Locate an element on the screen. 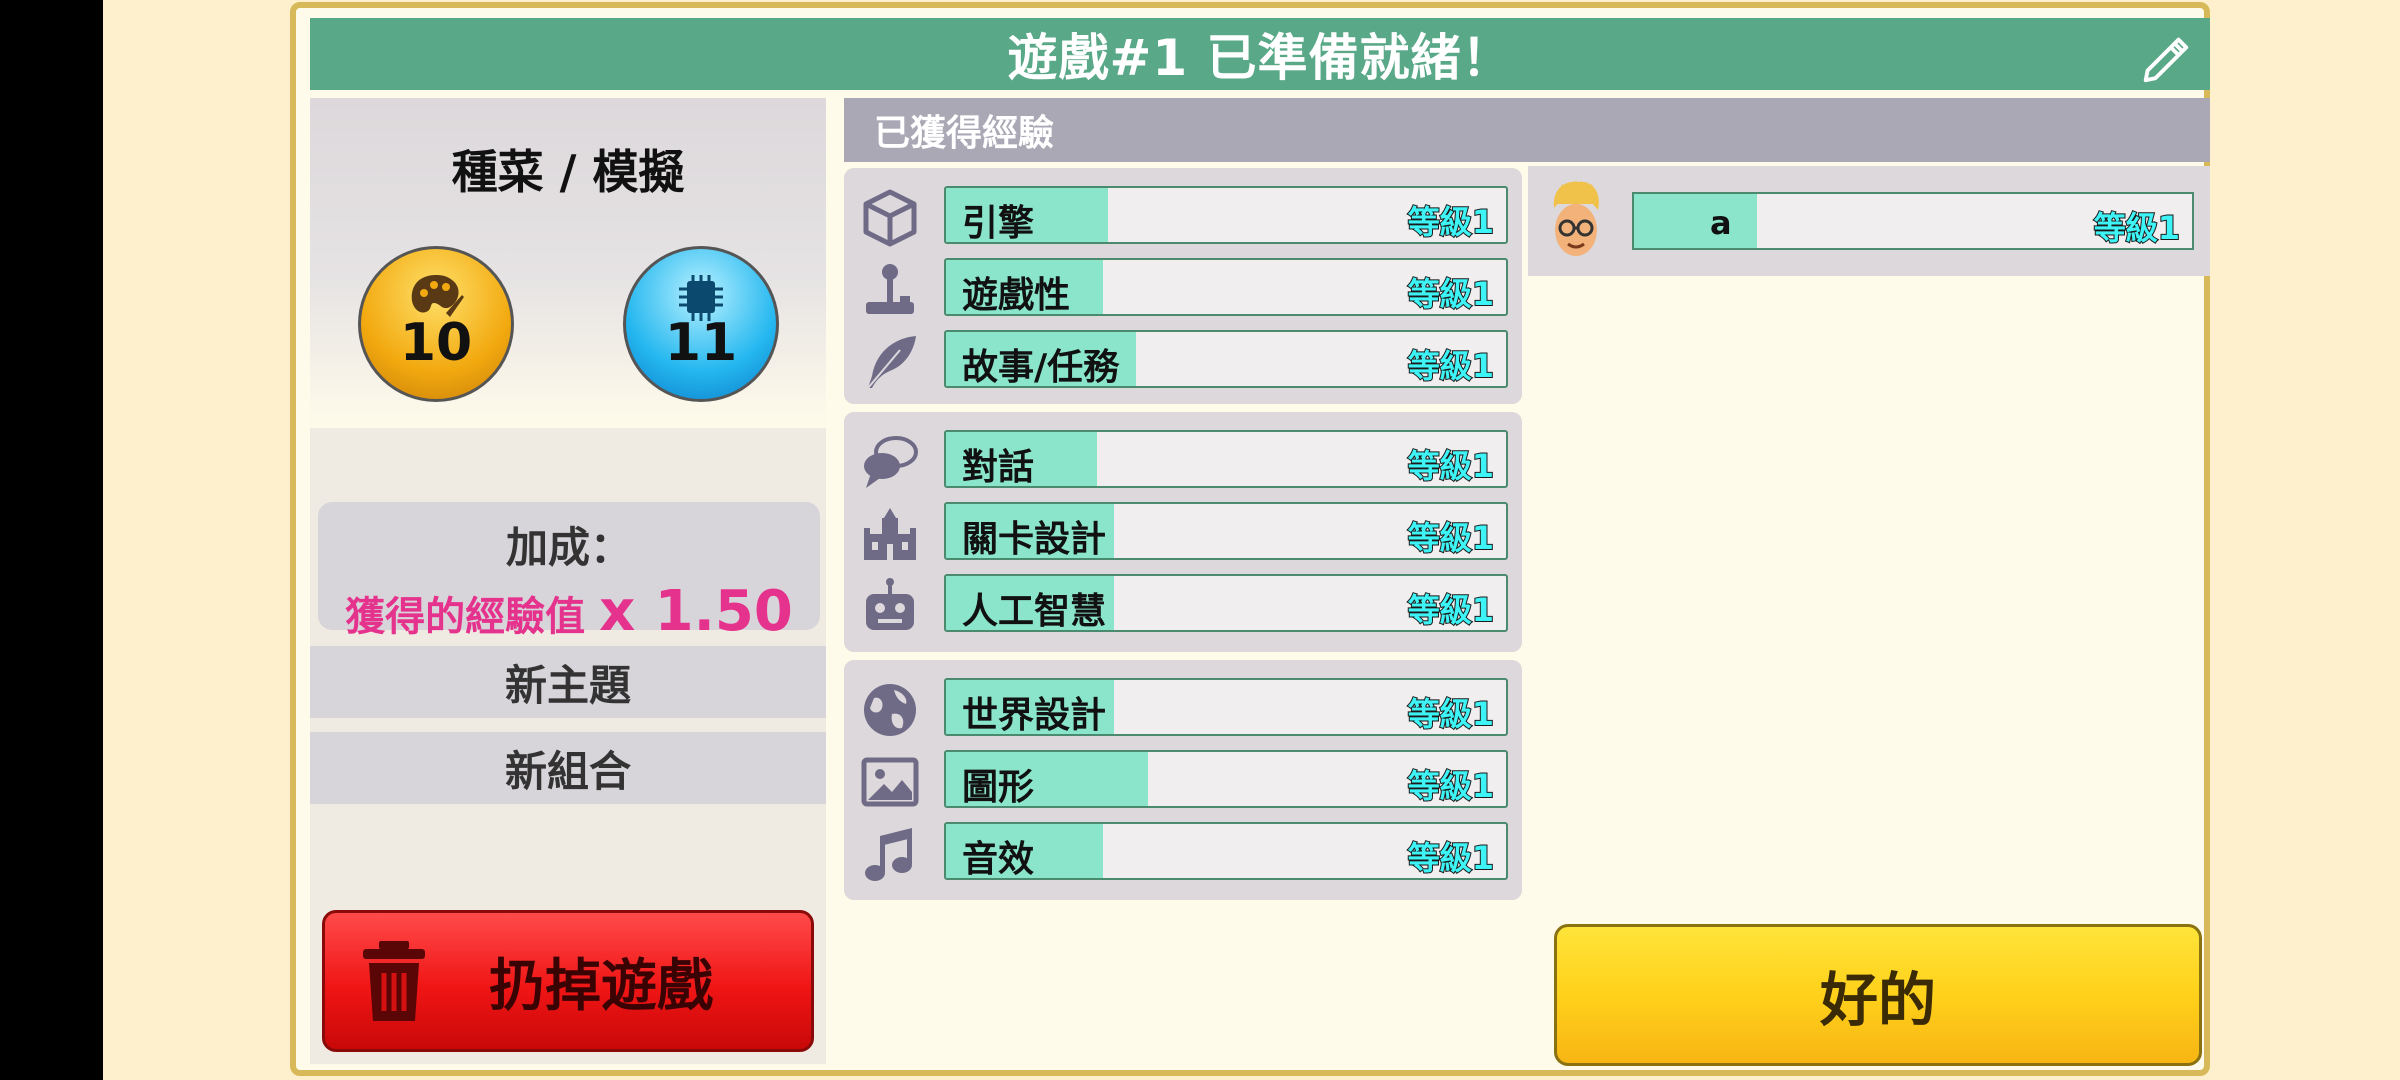  bonus-label: 加成： is located at coordinates (568, 547).